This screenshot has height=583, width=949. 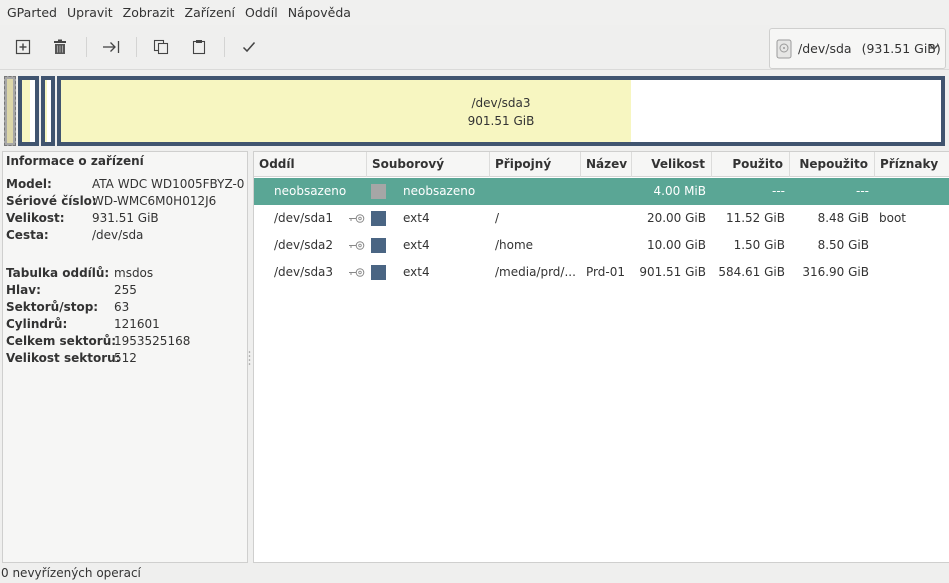 What do you see at coordinates (304, 245) in the screenshot?
I see `cell-partition: /dev/sda2` at bounding box center [304, 245].